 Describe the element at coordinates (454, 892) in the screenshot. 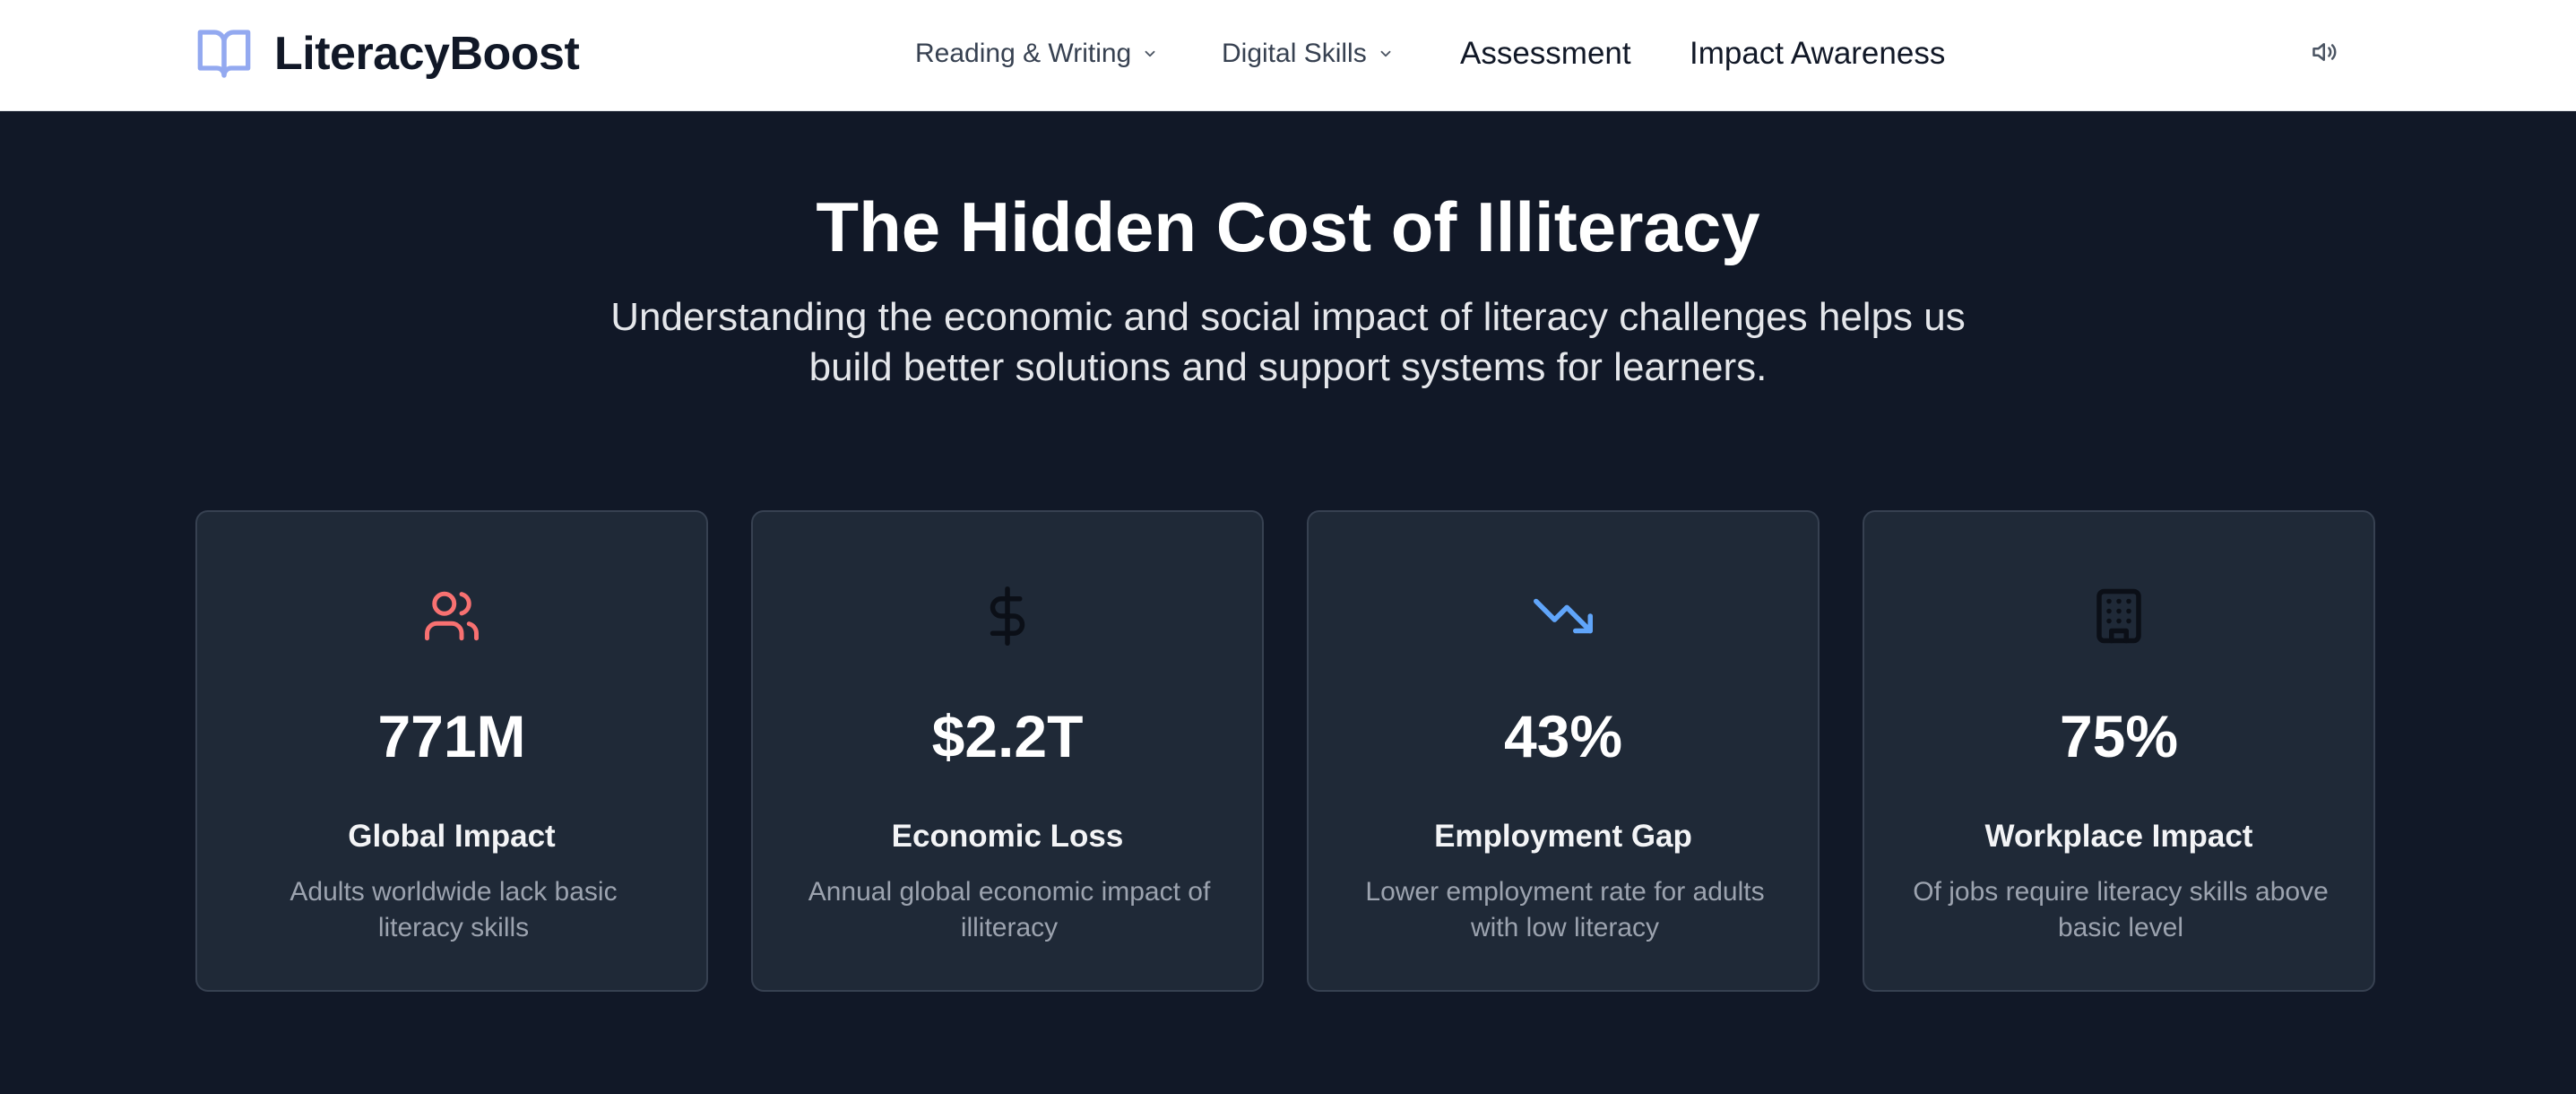

I see `desc-line: Adults worldwide lack basic` at that location.